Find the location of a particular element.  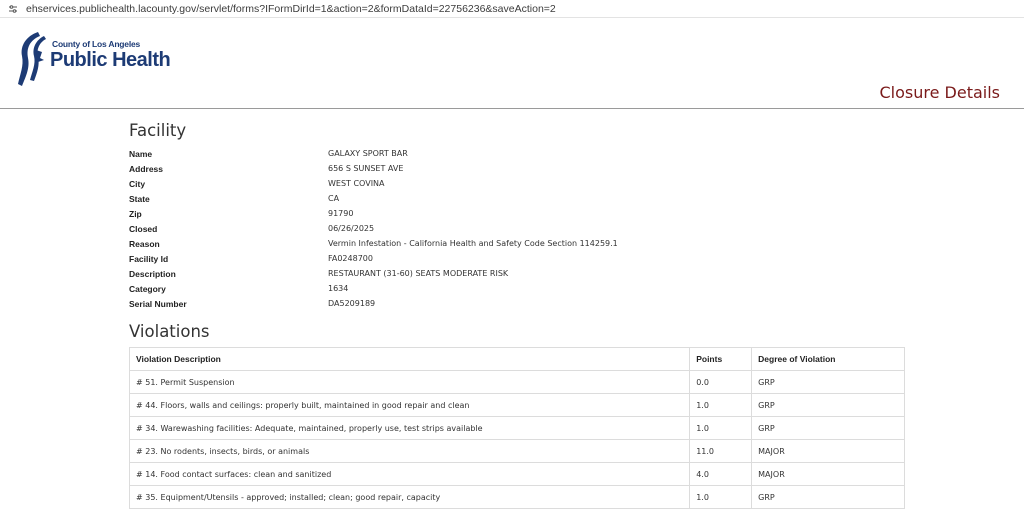

field-label: Closed is located at coordinates (143, 228).